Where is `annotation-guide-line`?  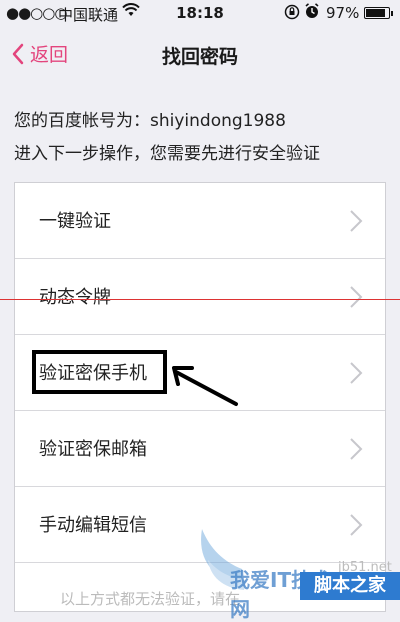
annotation-guide-line is located at coordinates (200, 299).